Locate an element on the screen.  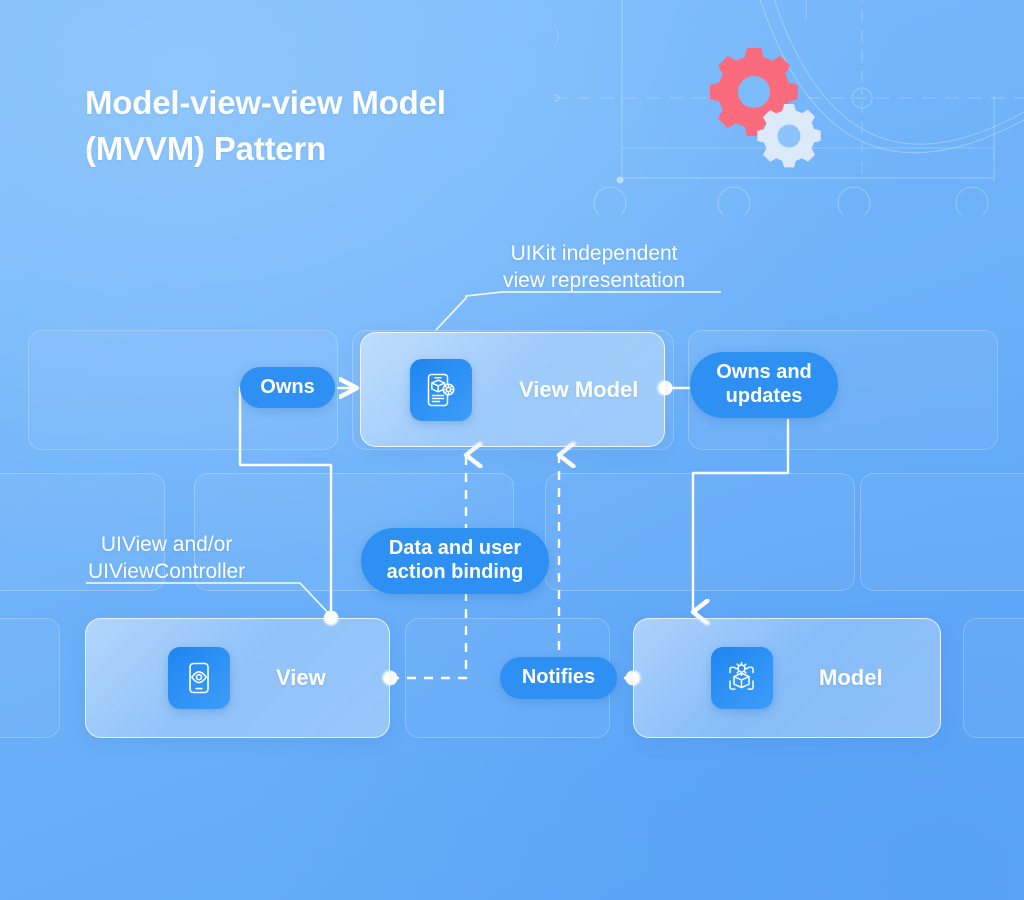
node-model: Model is located at coordinates (787, 678).